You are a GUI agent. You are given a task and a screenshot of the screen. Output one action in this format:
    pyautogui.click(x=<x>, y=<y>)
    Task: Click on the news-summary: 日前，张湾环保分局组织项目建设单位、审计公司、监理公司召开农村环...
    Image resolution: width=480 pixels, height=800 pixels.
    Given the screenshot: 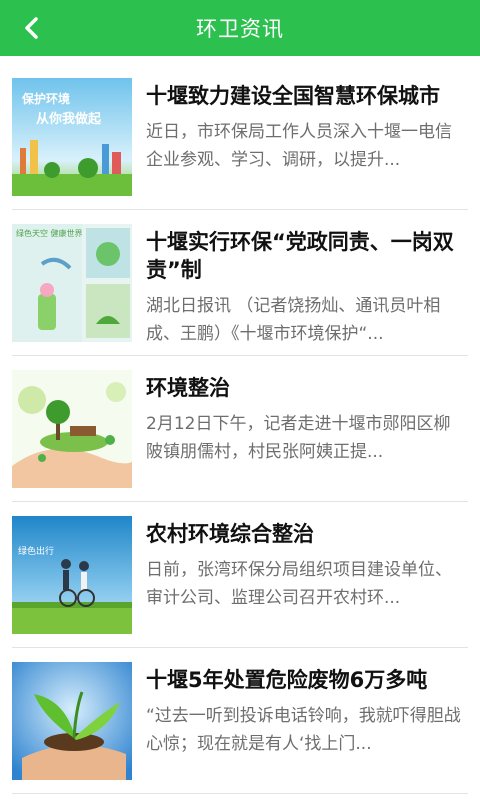 What is the action you would take?
    pyautogui.click(x=299, y=584)
    